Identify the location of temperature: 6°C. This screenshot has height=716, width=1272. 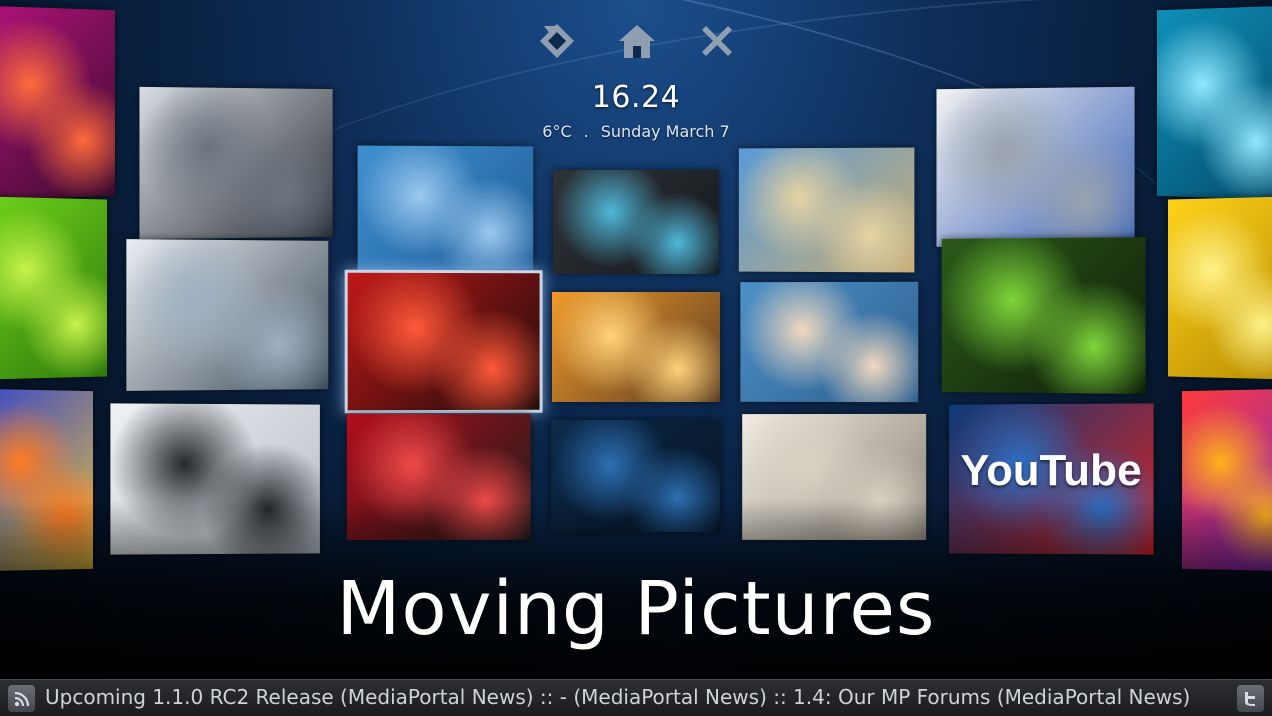
(557, 131).